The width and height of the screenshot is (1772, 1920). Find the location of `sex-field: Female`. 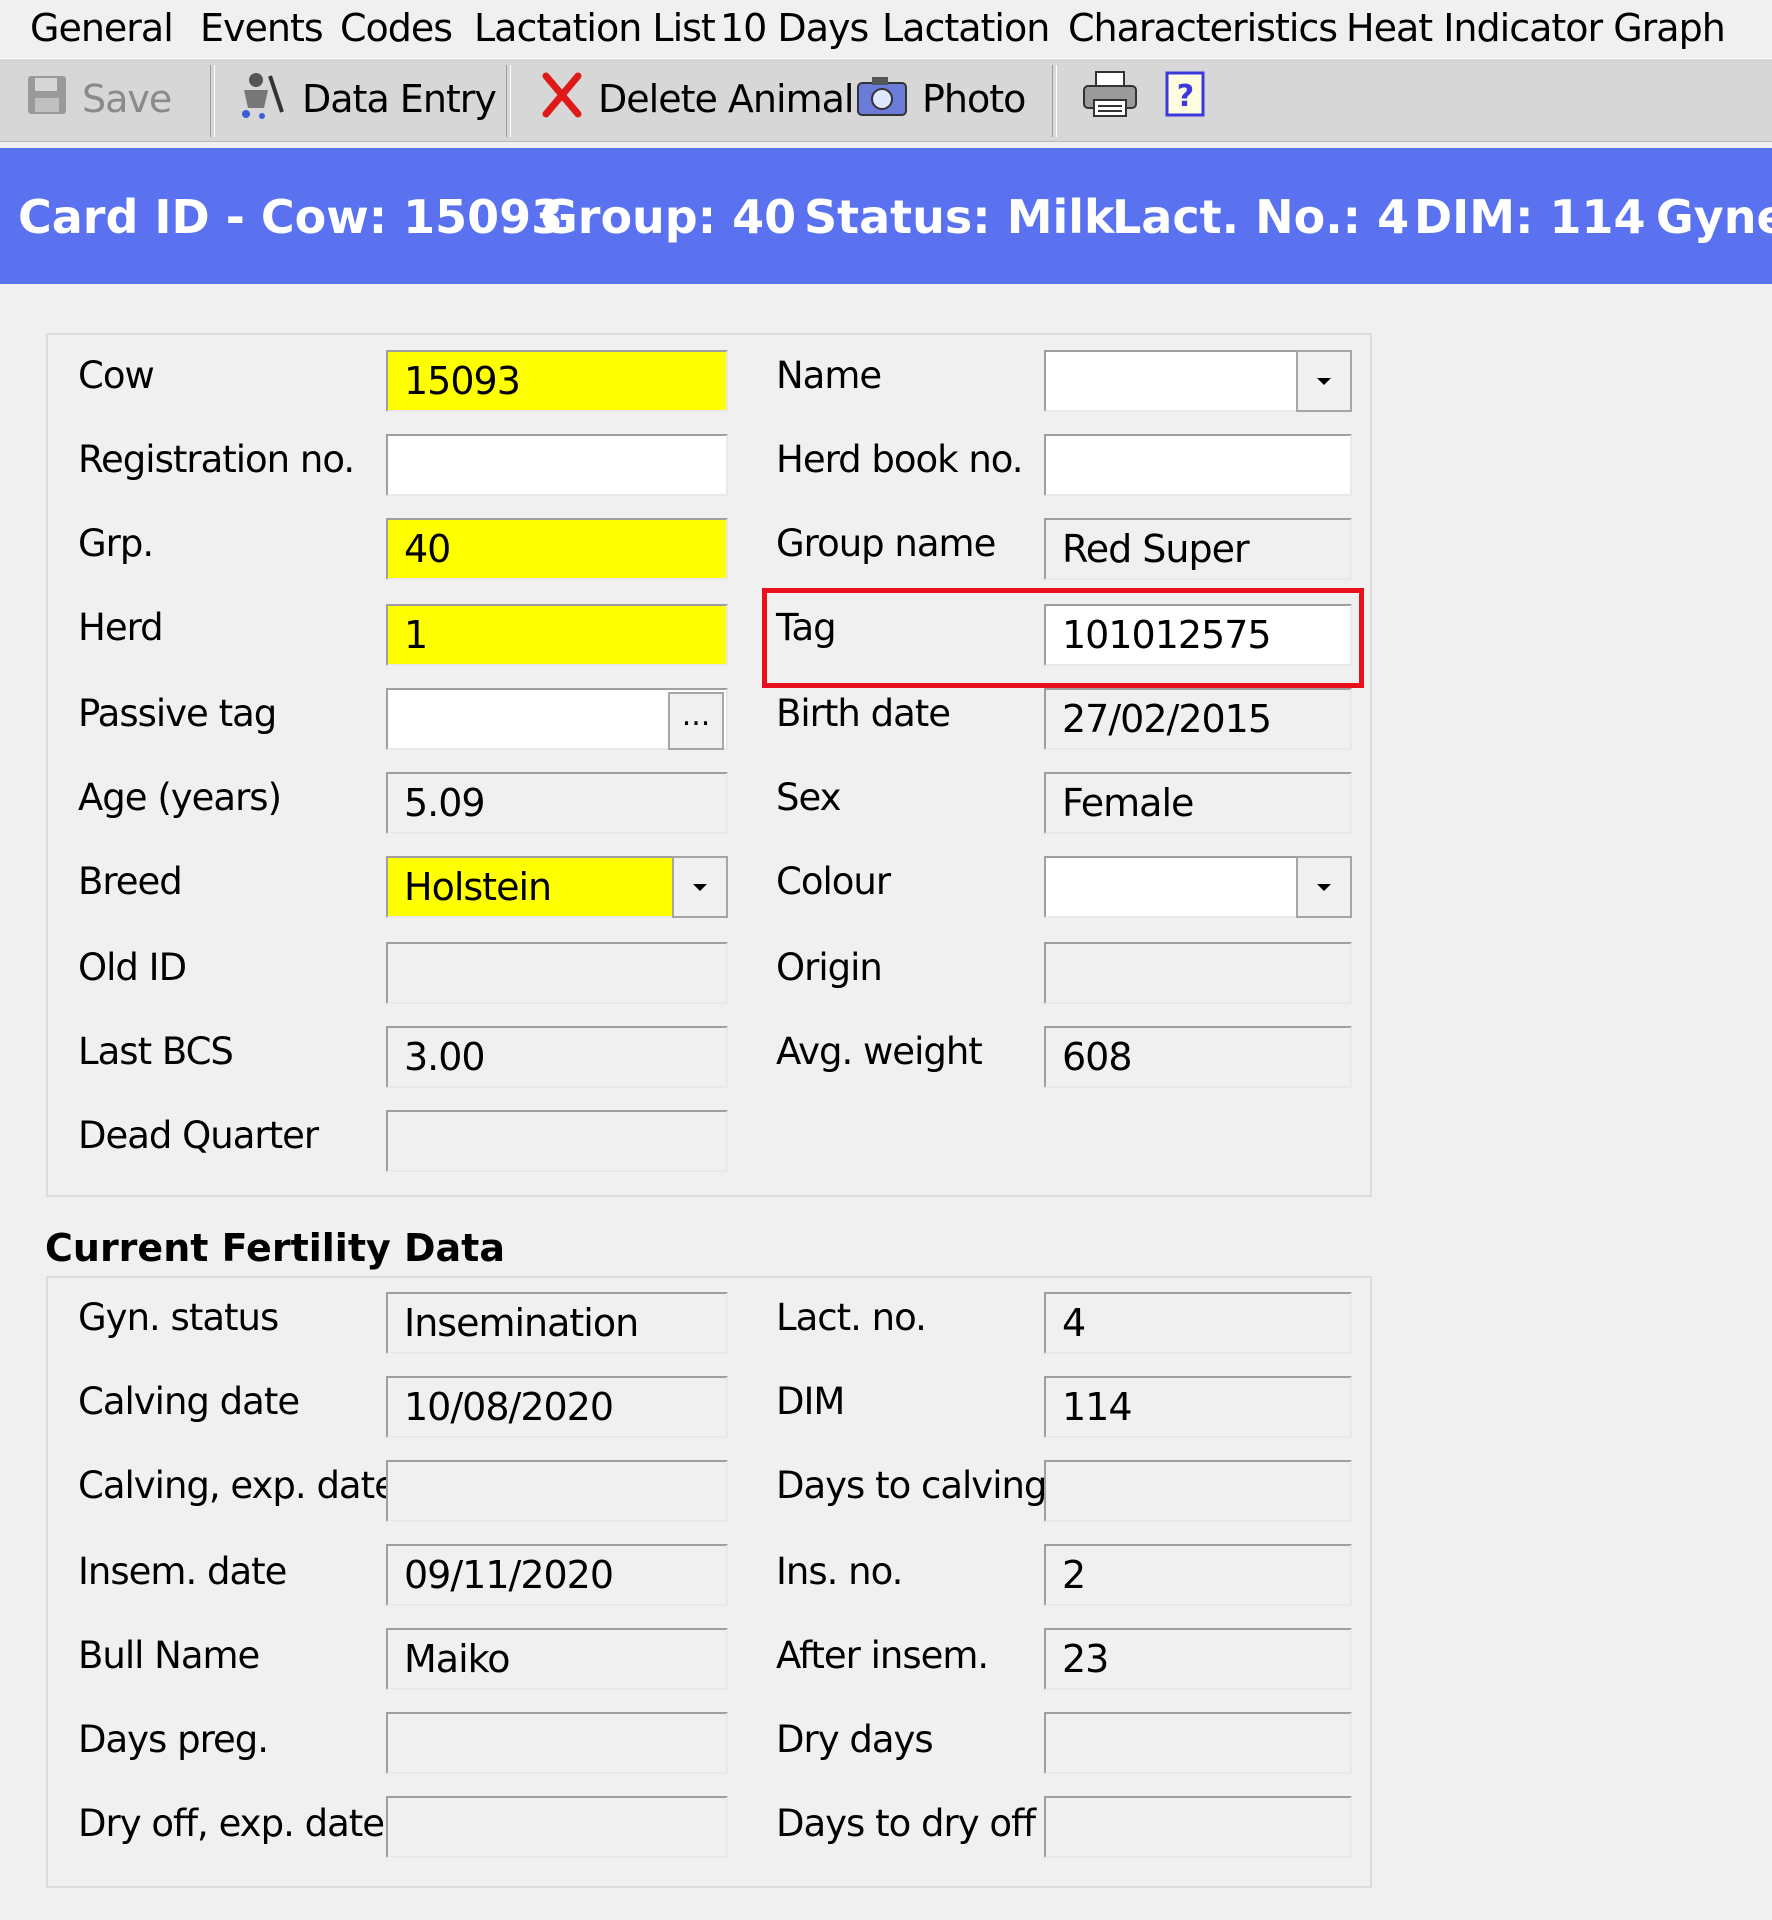

sex-field: Female is located at coordinates (1198, 803).